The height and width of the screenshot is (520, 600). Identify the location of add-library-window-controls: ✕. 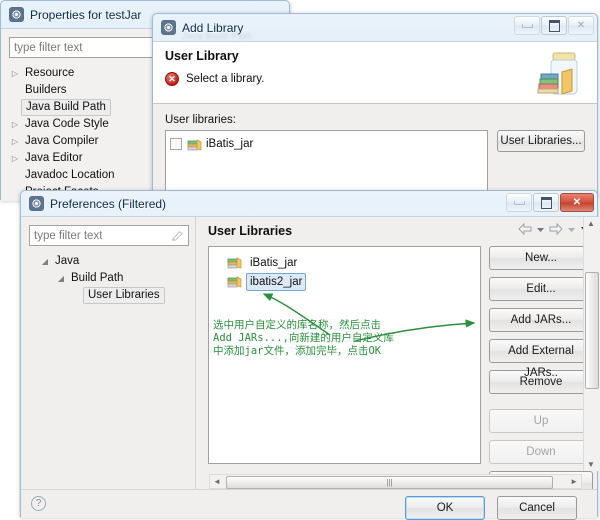
(553, 25).